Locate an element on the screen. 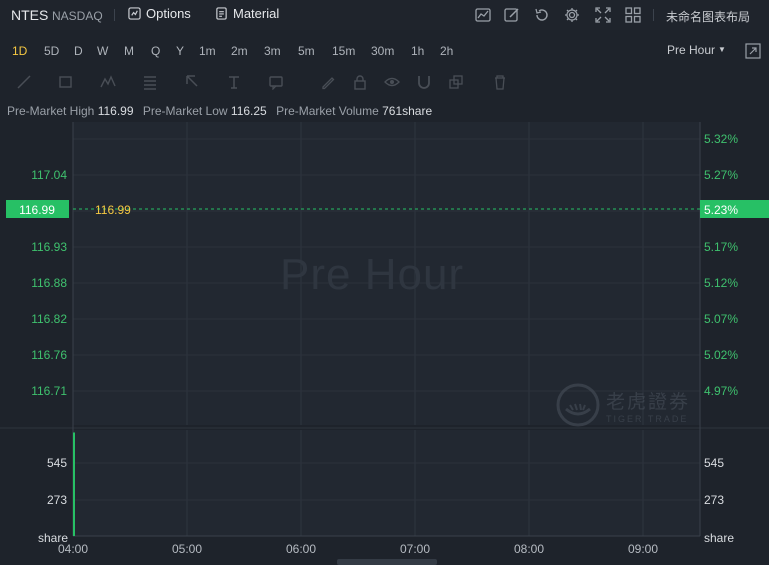  price-tick-label: 117.04 is located at coordinates (49, 175).